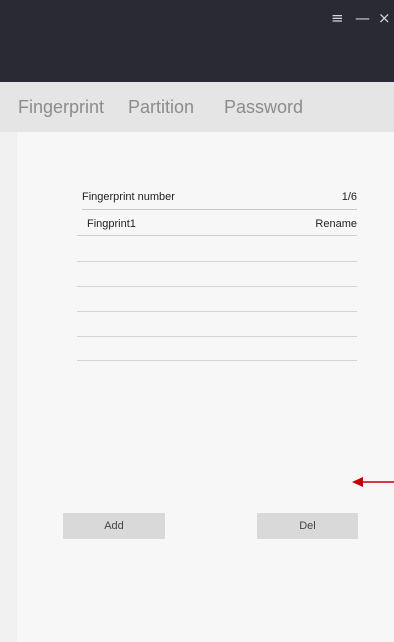  I want to click on tab-password: Password, so click(263, 107).